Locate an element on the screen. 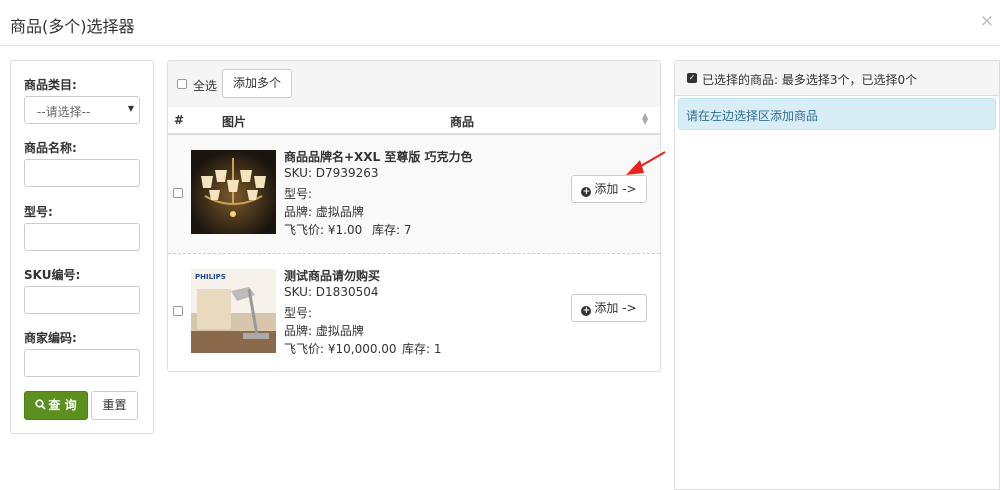  product-price: 飞飞价: ¥10,000.00 is located at coordinates (340, 349).